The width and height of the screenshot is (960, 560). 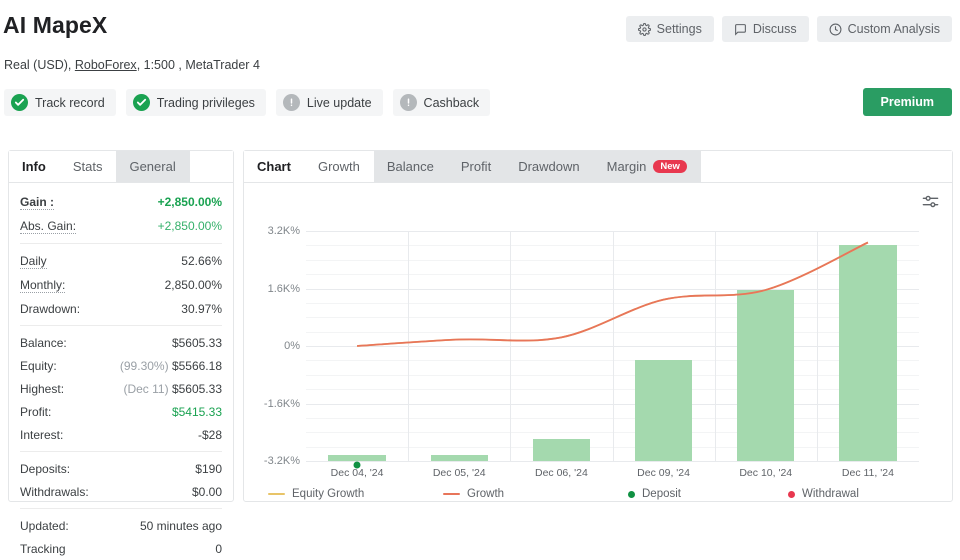 I want to click on stat-row-profit: Profit: $5415.33, so click(x=121, y=411).